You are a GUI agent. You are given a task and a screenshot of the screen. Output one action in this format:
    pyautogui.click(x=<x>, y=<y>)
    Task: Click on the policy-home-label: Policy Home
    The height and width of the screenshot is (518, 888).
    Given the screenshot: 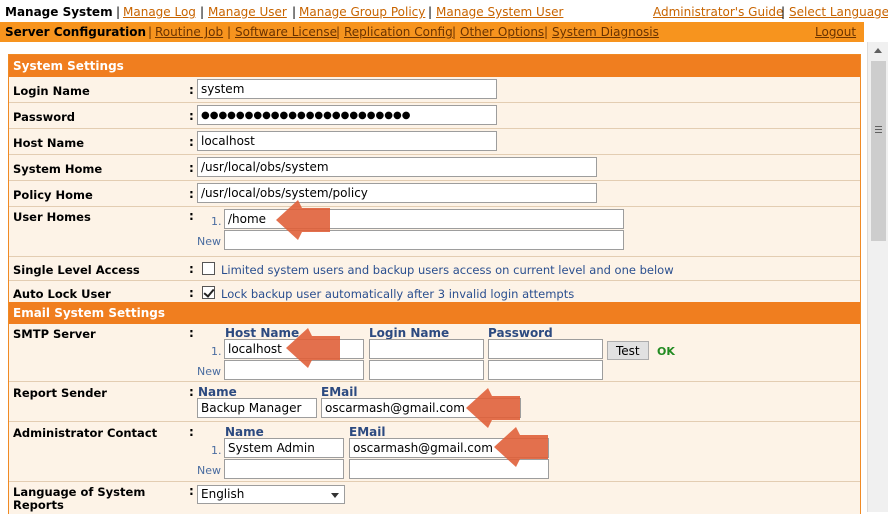 What is the action you would take?
    pyautogui.click(x=53, y=195)
    